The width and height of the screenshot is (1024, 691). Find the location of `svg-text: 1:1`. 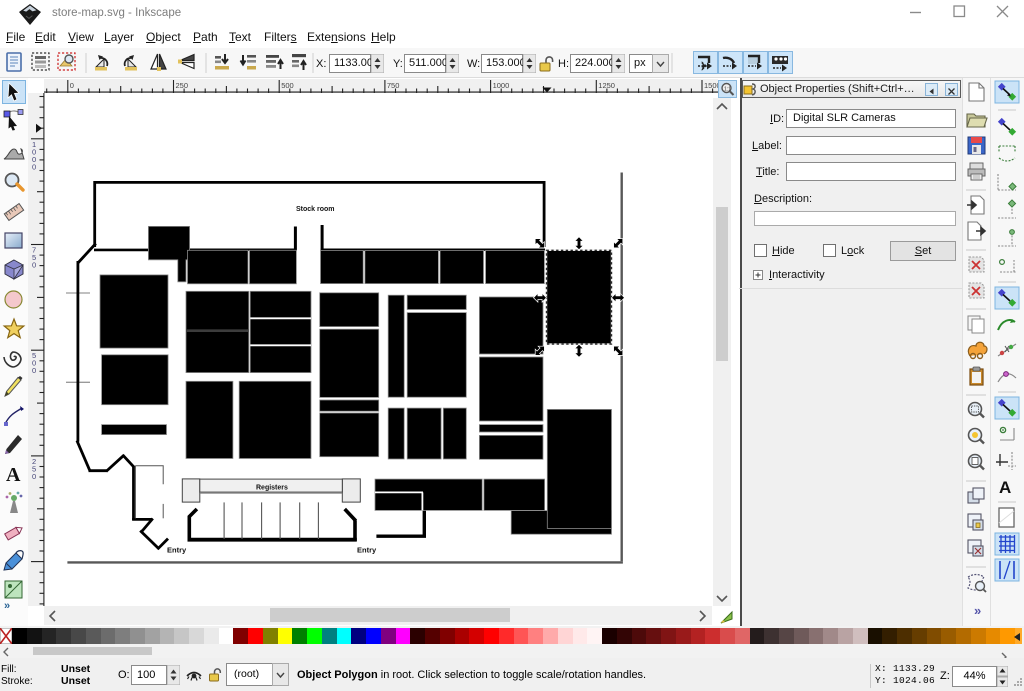

svg-text: 1:1 is located at coordinates (727, 90).